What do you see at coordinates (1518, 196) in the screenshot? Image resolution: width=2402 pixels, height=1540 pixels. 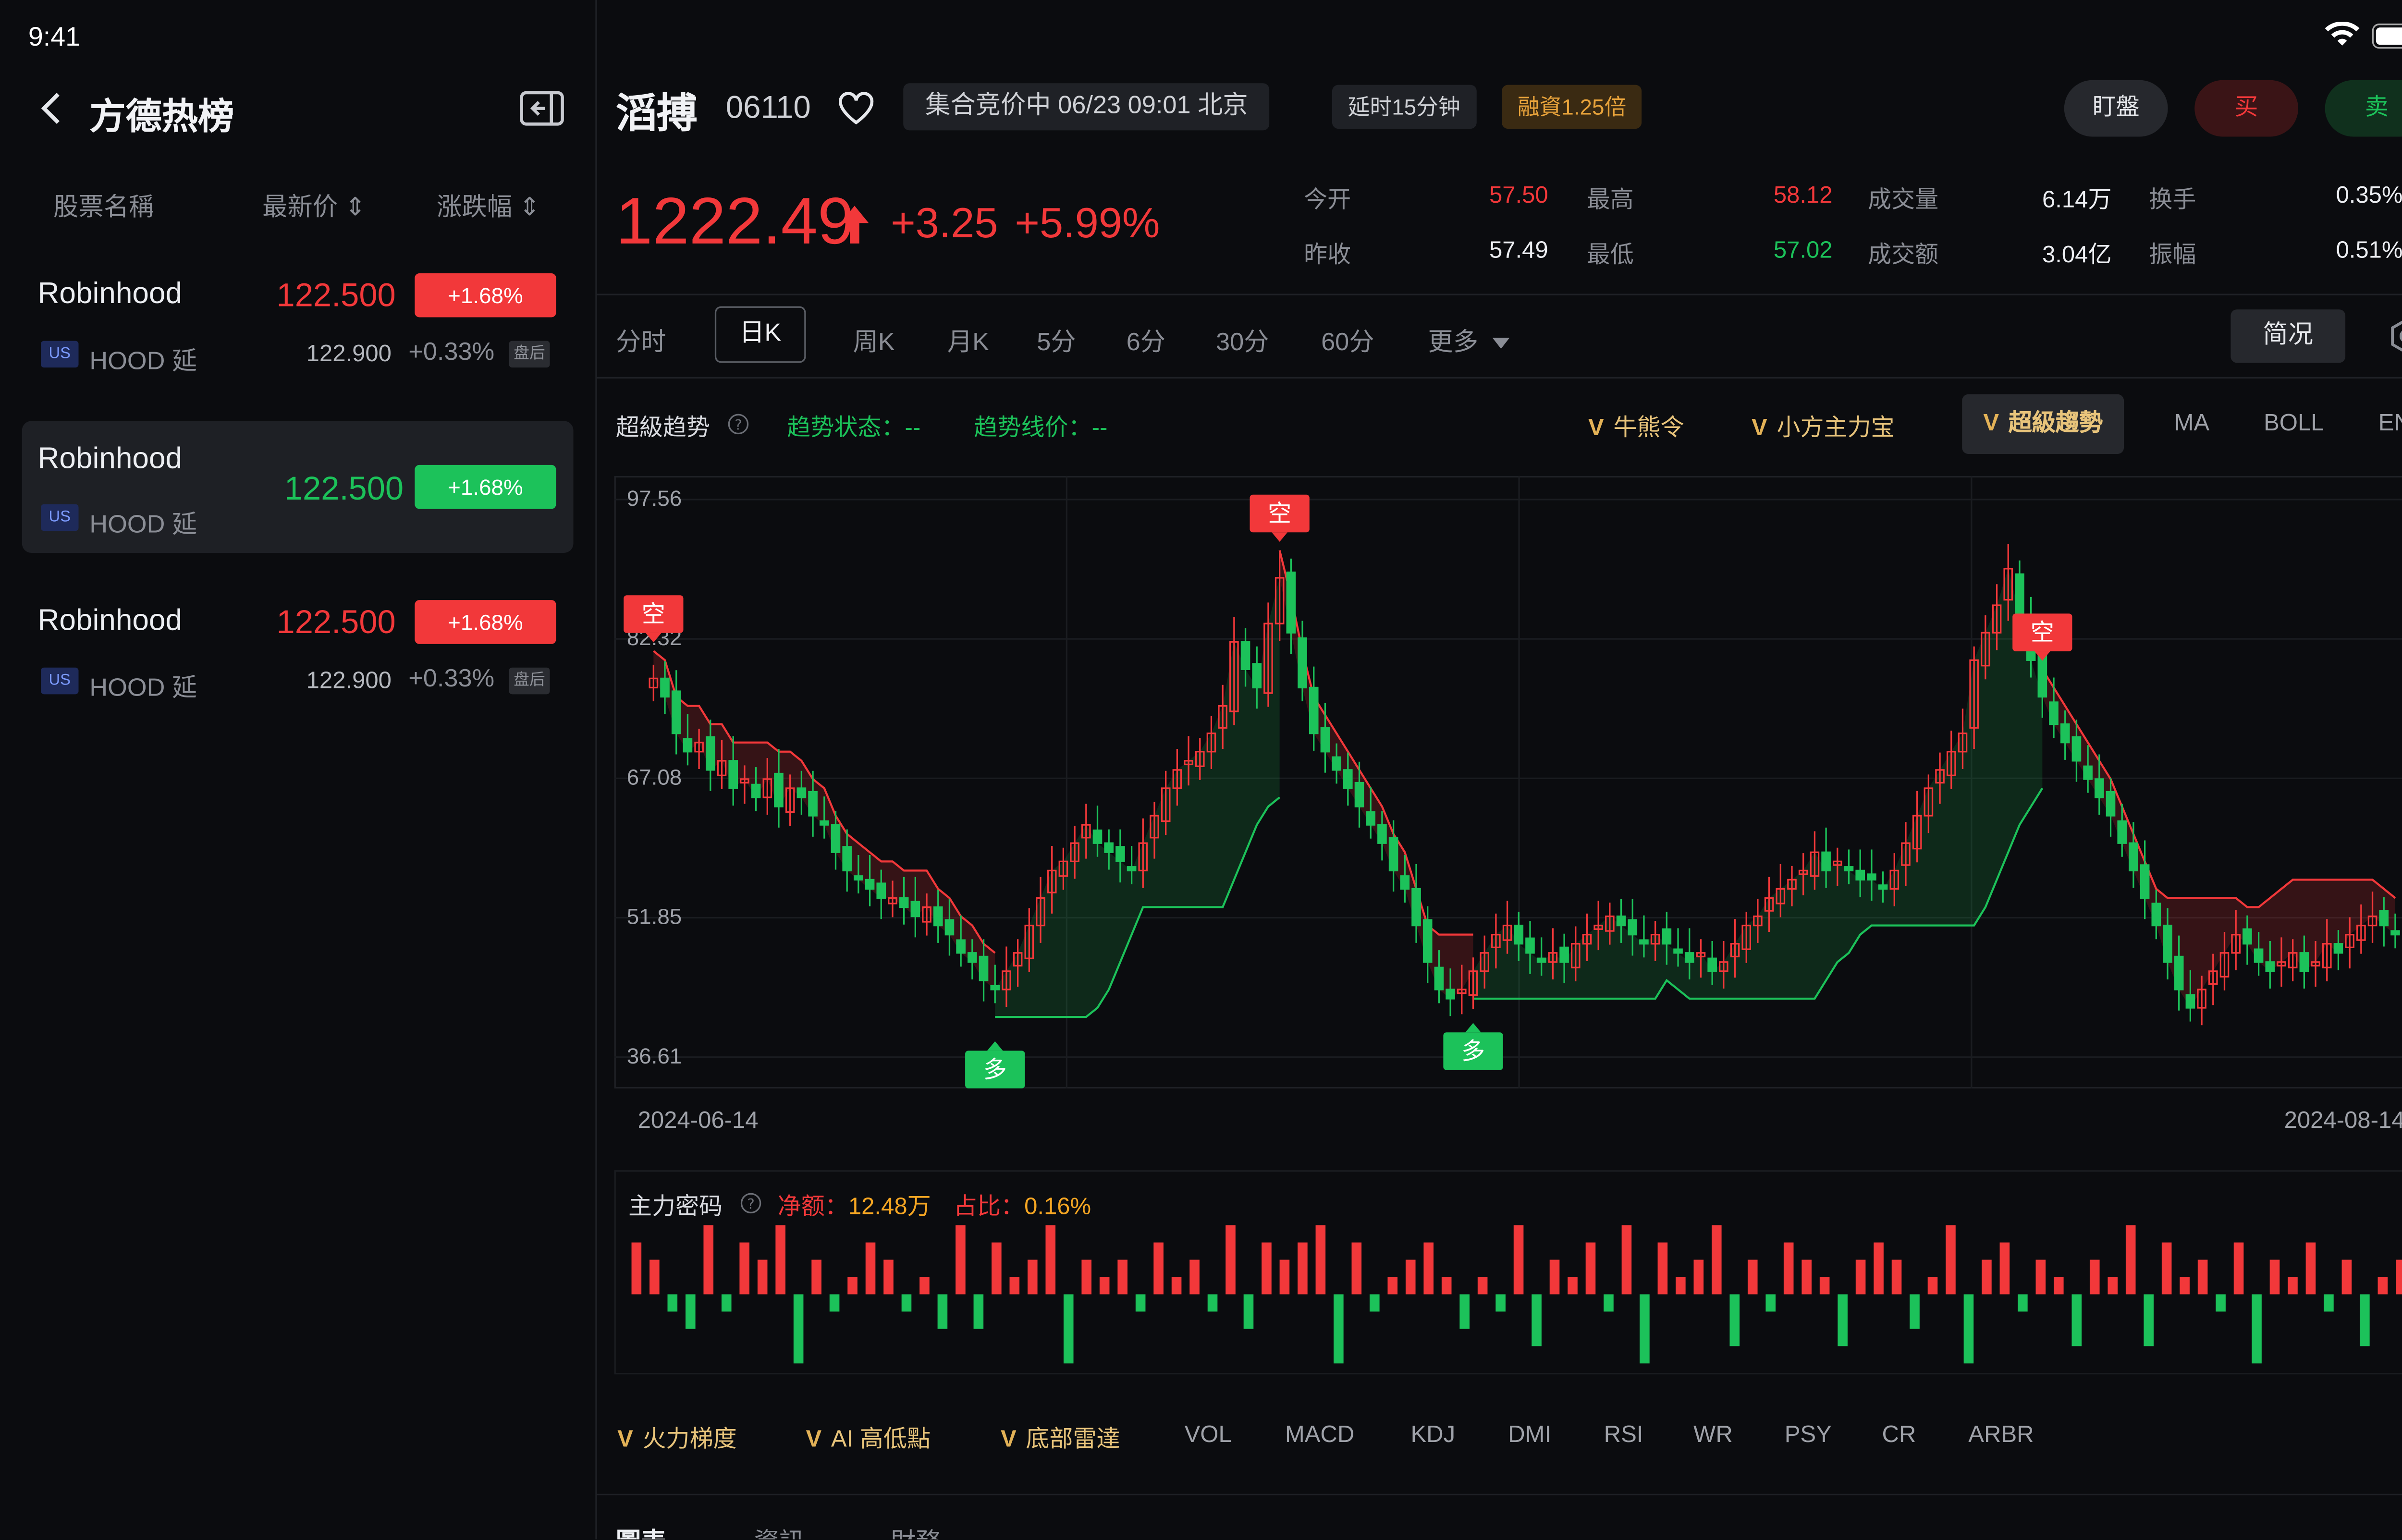 I see `stat-value: 57.50` at bounding box center [1518, 196].